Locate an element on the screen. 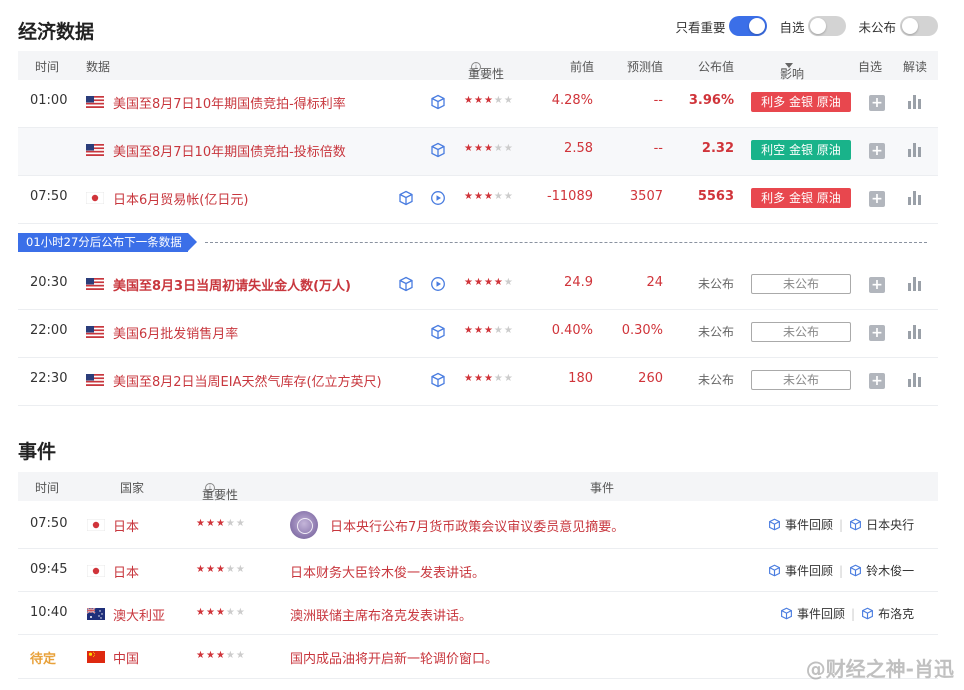 Image resolution: width=964 pixels, height=690 pixels. event-row: 待定 中国 ★★★★★ 国内成品油将开启新一轮调价窗口。 is located at coordinates (478, 657).